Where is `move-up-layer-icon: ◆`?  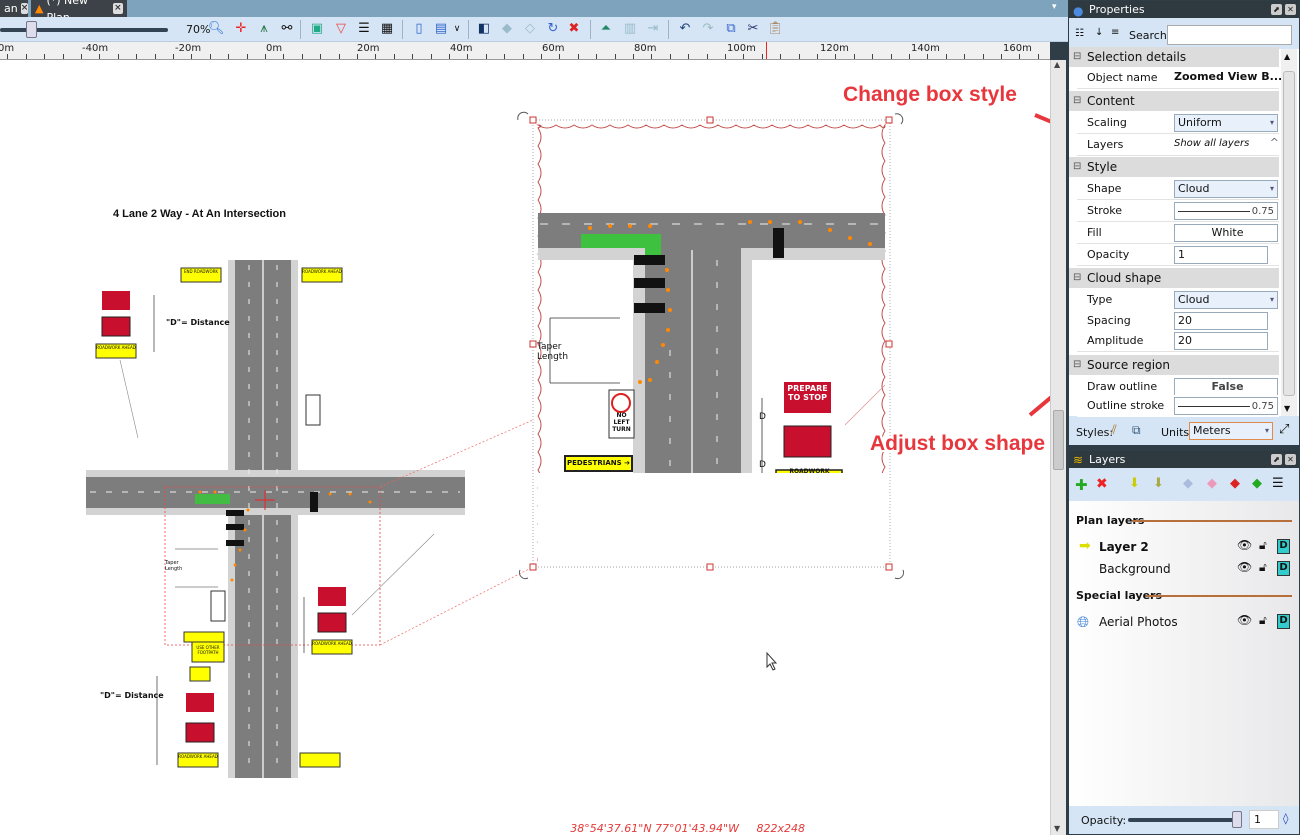 move-up-layer-icon: ◆ is located at coordinates (1188, 483).